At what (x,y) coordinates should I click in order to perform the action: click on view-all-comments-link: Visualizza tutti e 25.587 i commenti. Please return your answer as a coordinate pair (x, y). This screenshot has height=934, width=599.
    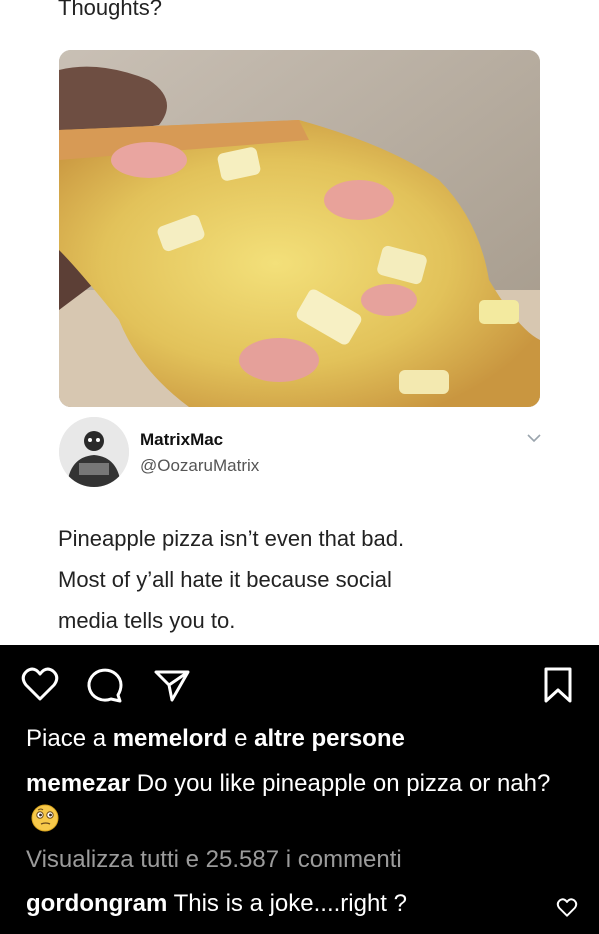
    Looking at the image, I should click on (214, 860).